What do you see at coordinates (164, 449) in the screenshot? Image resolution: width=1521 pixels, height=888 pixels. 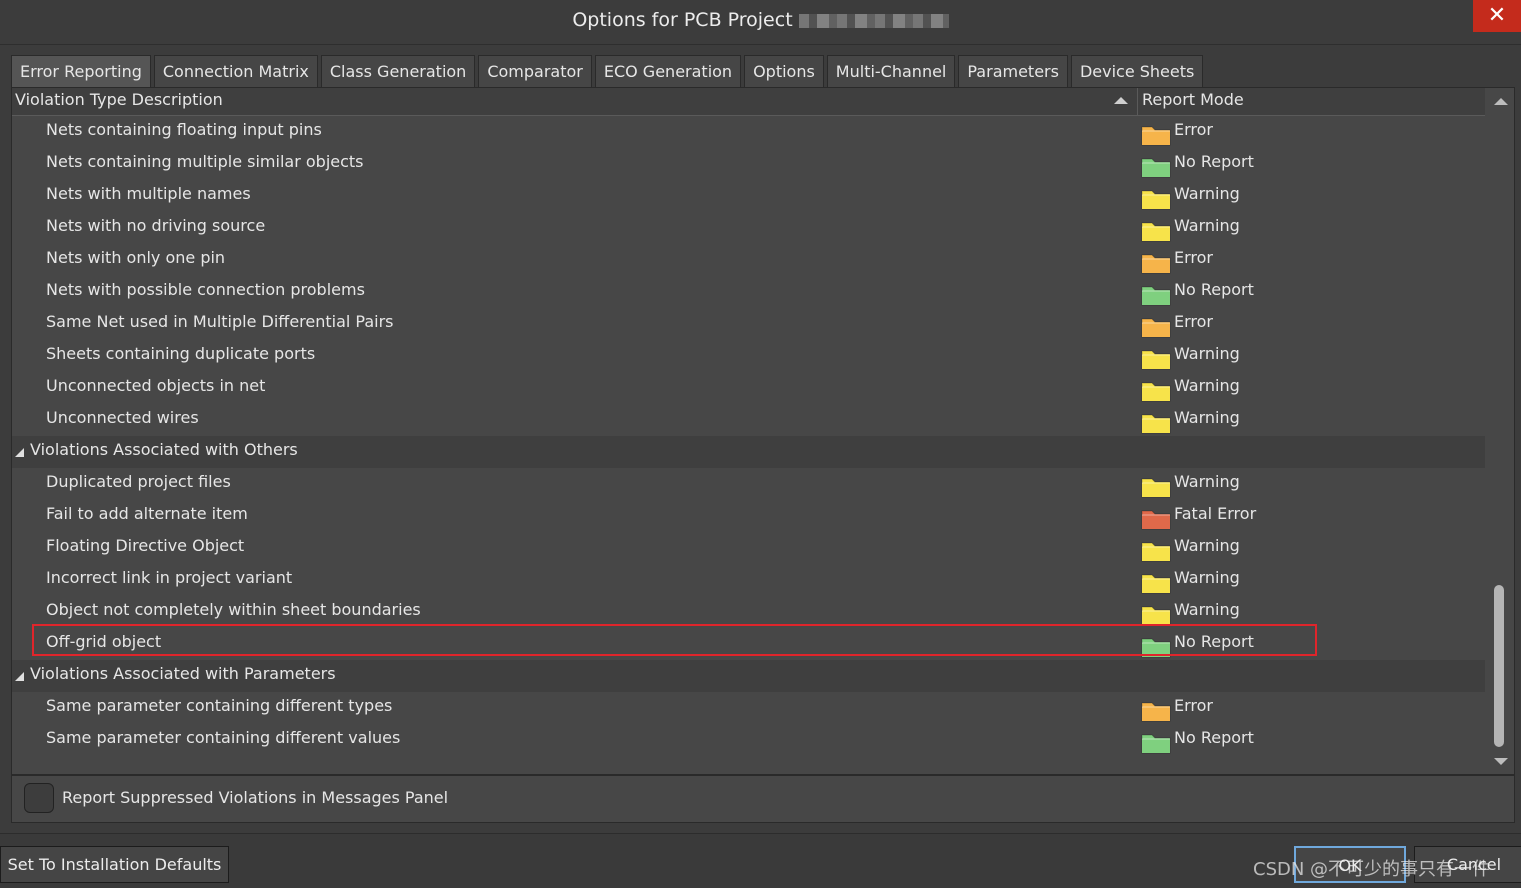 I see `group-label: Violations Associated with Others` at bounding box center [164, 449].